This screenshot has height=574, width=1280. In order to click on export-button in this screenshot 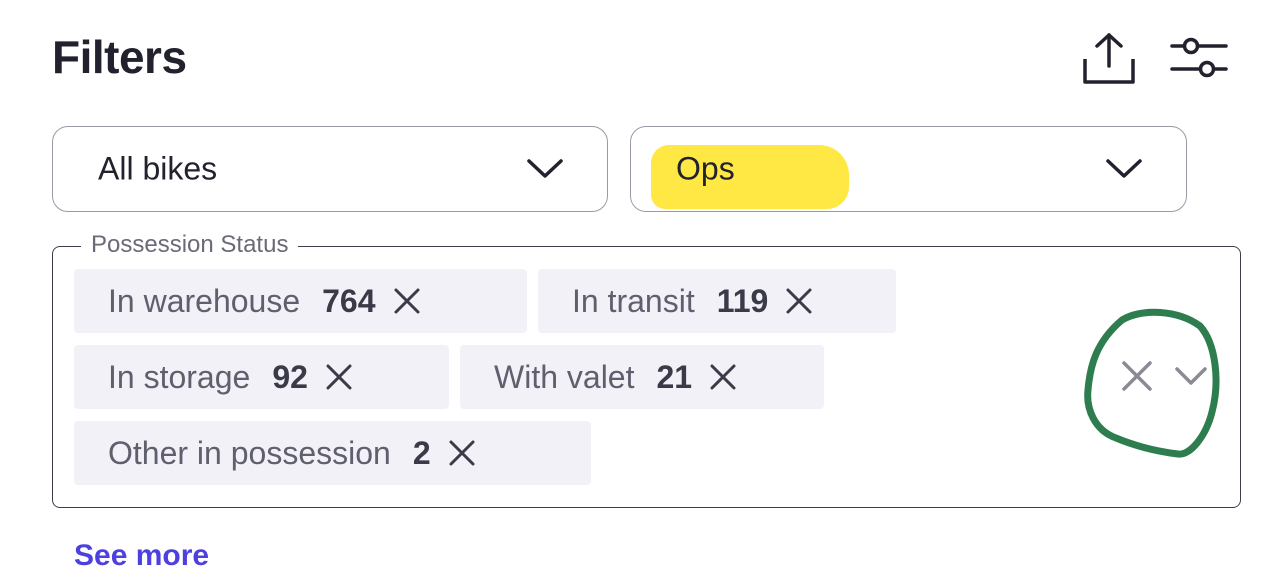, I will do `click(1109, 57)`.